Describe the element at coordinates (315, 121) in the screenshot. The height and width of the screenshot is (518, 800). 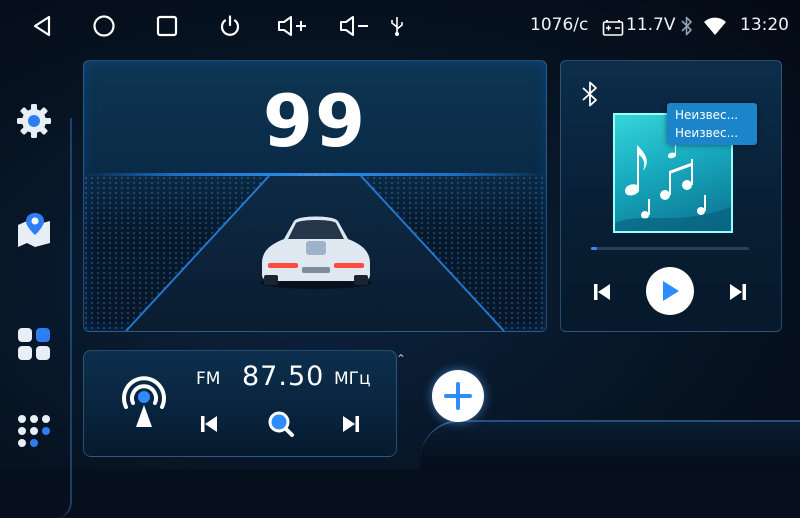
I see `speed-value: 99` at that location.